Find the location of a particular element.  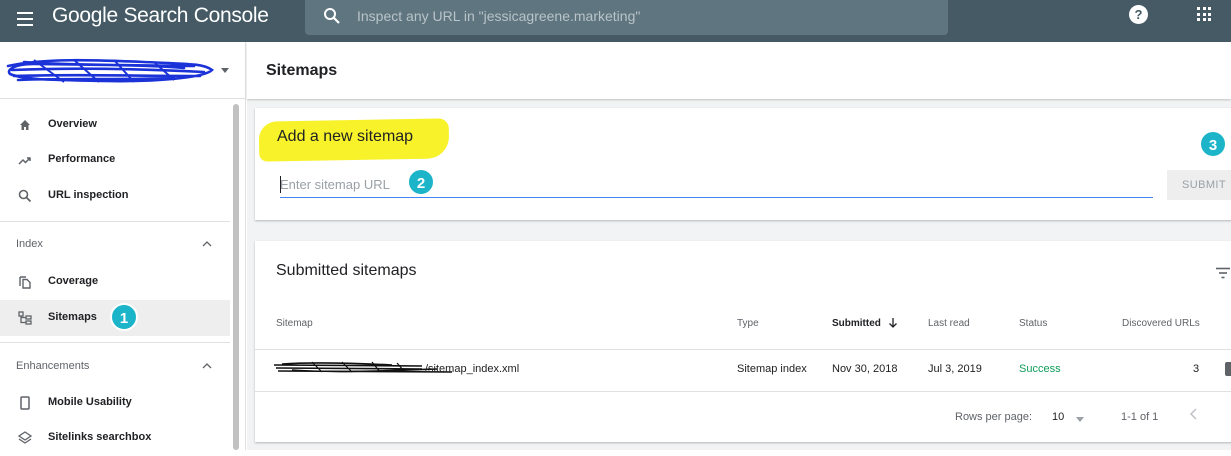

column-header-submitted: Submitted is located at coordinates (856, 323).